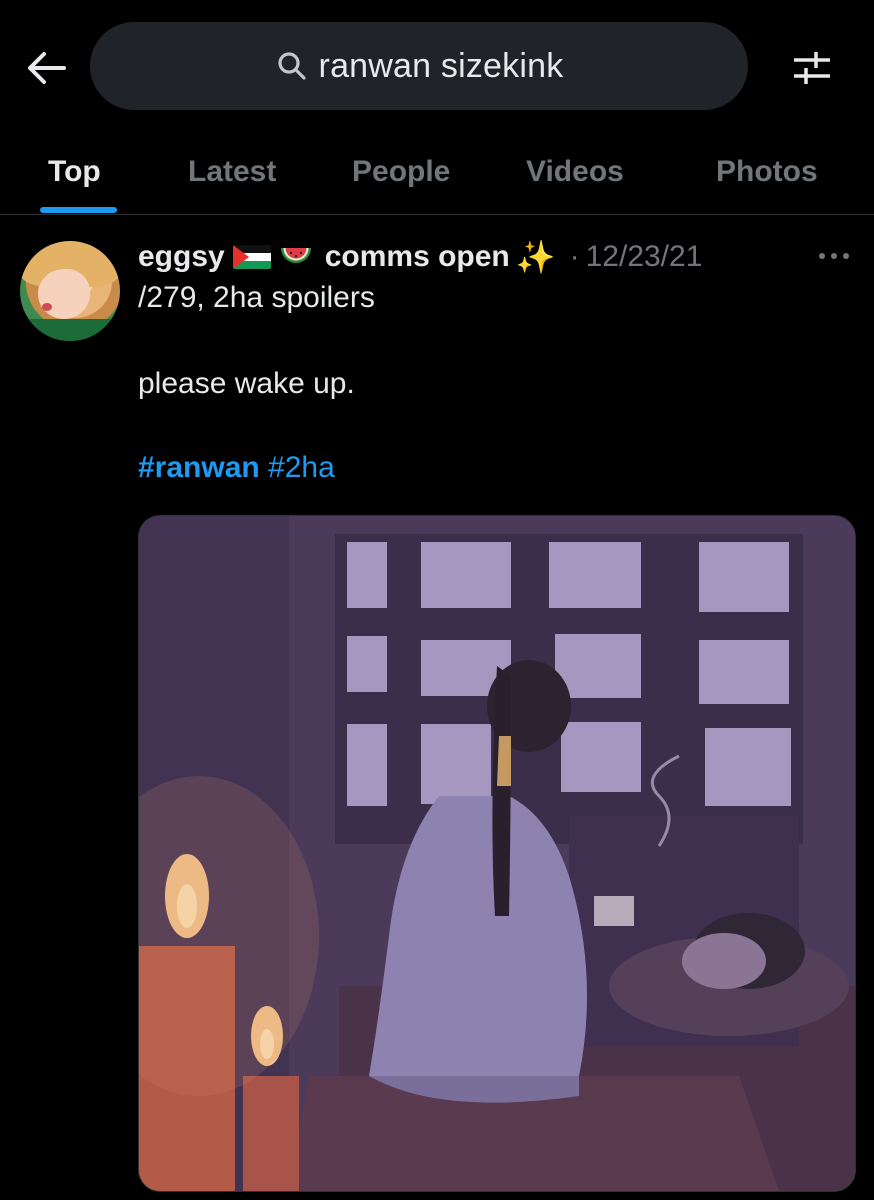 This screenshot has height=1200, width=874. What do you see at coordinates (401, 172) in the screenshot?
I see `tab-people: People` at bounding box center [401, 172].